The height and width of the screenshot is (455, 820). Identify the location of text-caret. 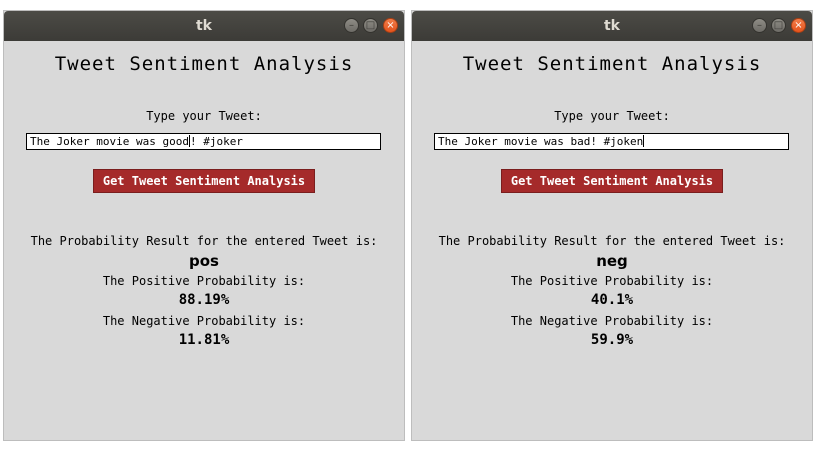
(644, 141).